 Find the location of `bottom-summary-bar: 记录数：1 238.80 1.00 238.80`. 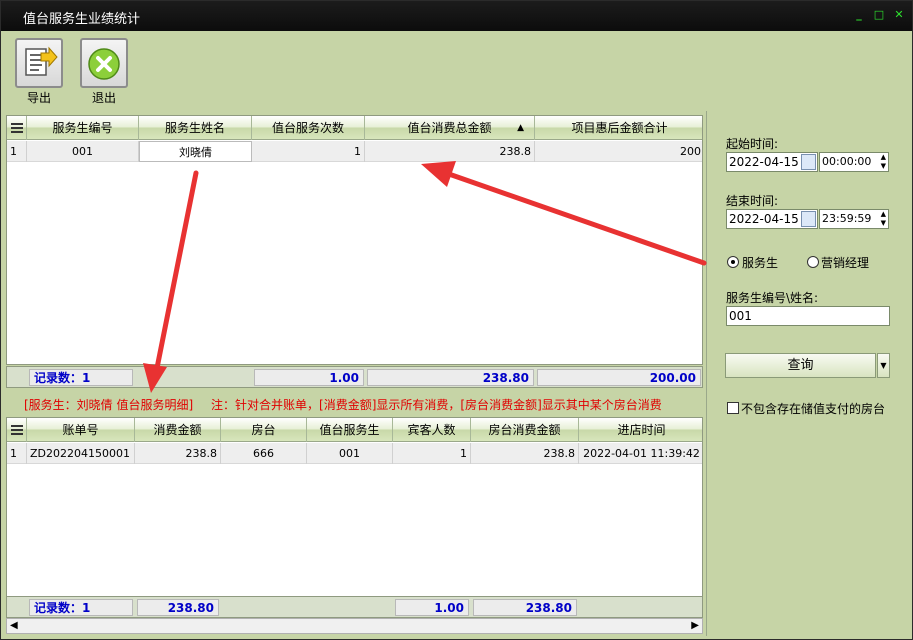

bottom-summary-bar: 记录数：1 238.80 1.00 238.80 is located at coordinates (354, 607).